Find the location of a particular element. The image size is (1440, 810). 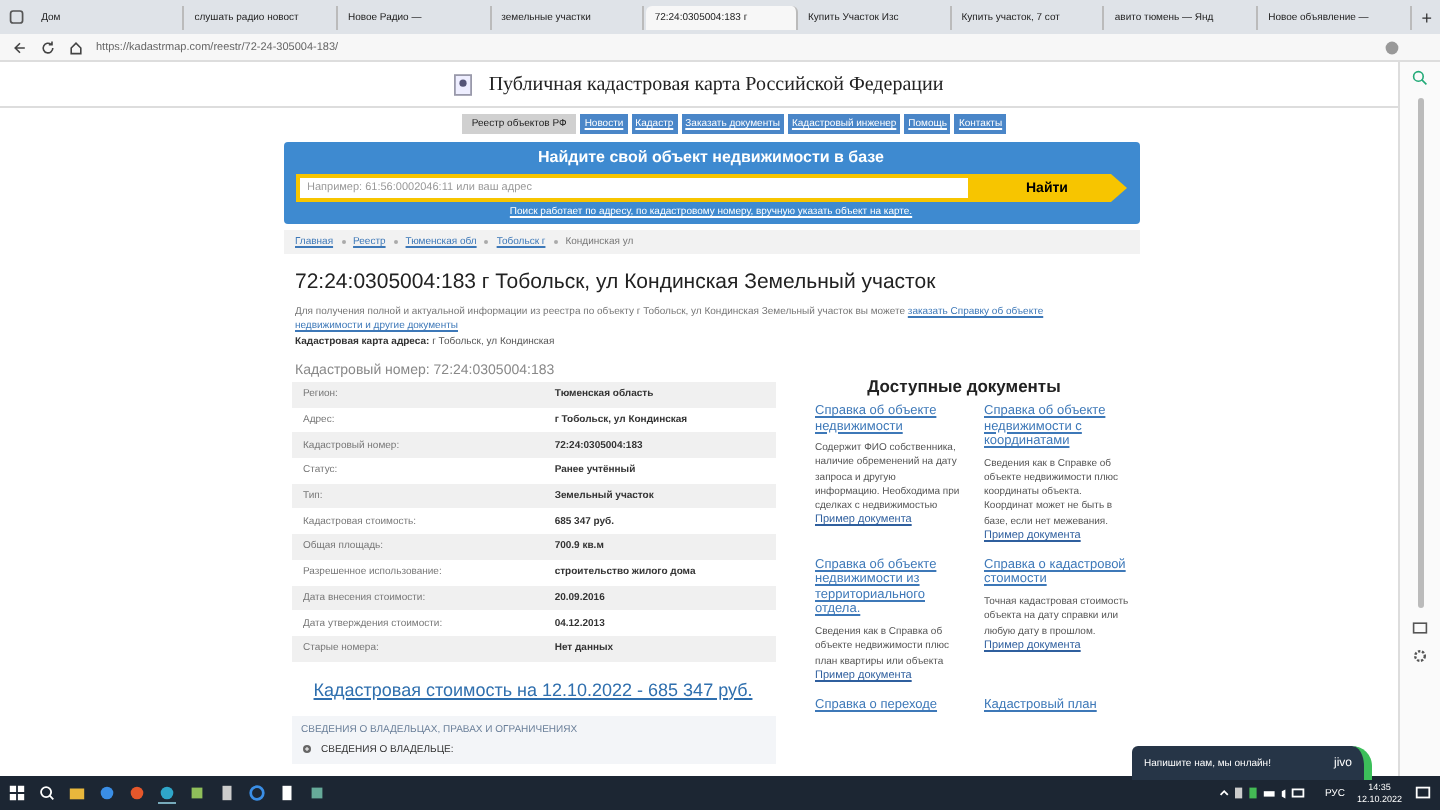

documents-heading: Доступные документы is located at coordinates (964, 386).